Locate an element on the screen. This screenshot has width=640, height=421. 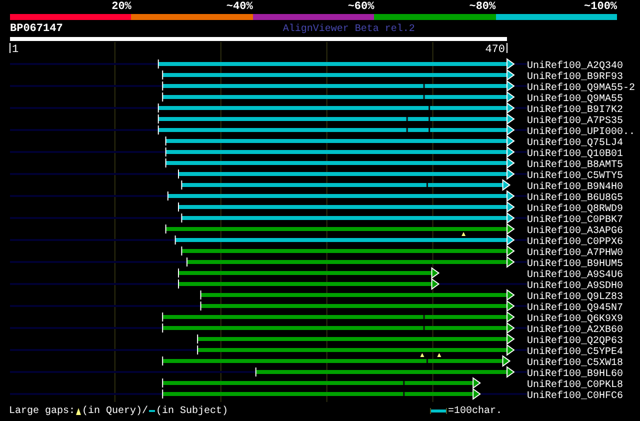
hit-name: UniRef100_A7PS35 is located at coordinates (575, 121).